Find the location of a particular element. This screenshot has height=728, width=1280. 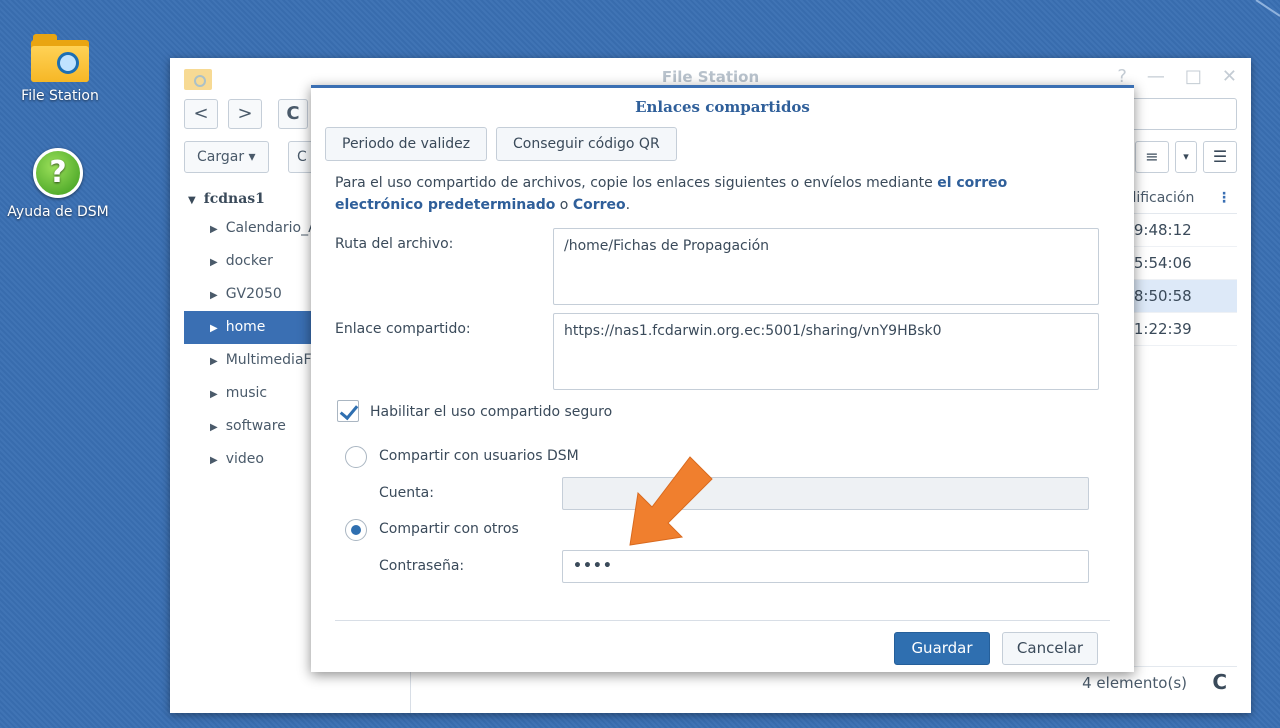

desc-link-mail: Correo is located at coordinates (599, 205).